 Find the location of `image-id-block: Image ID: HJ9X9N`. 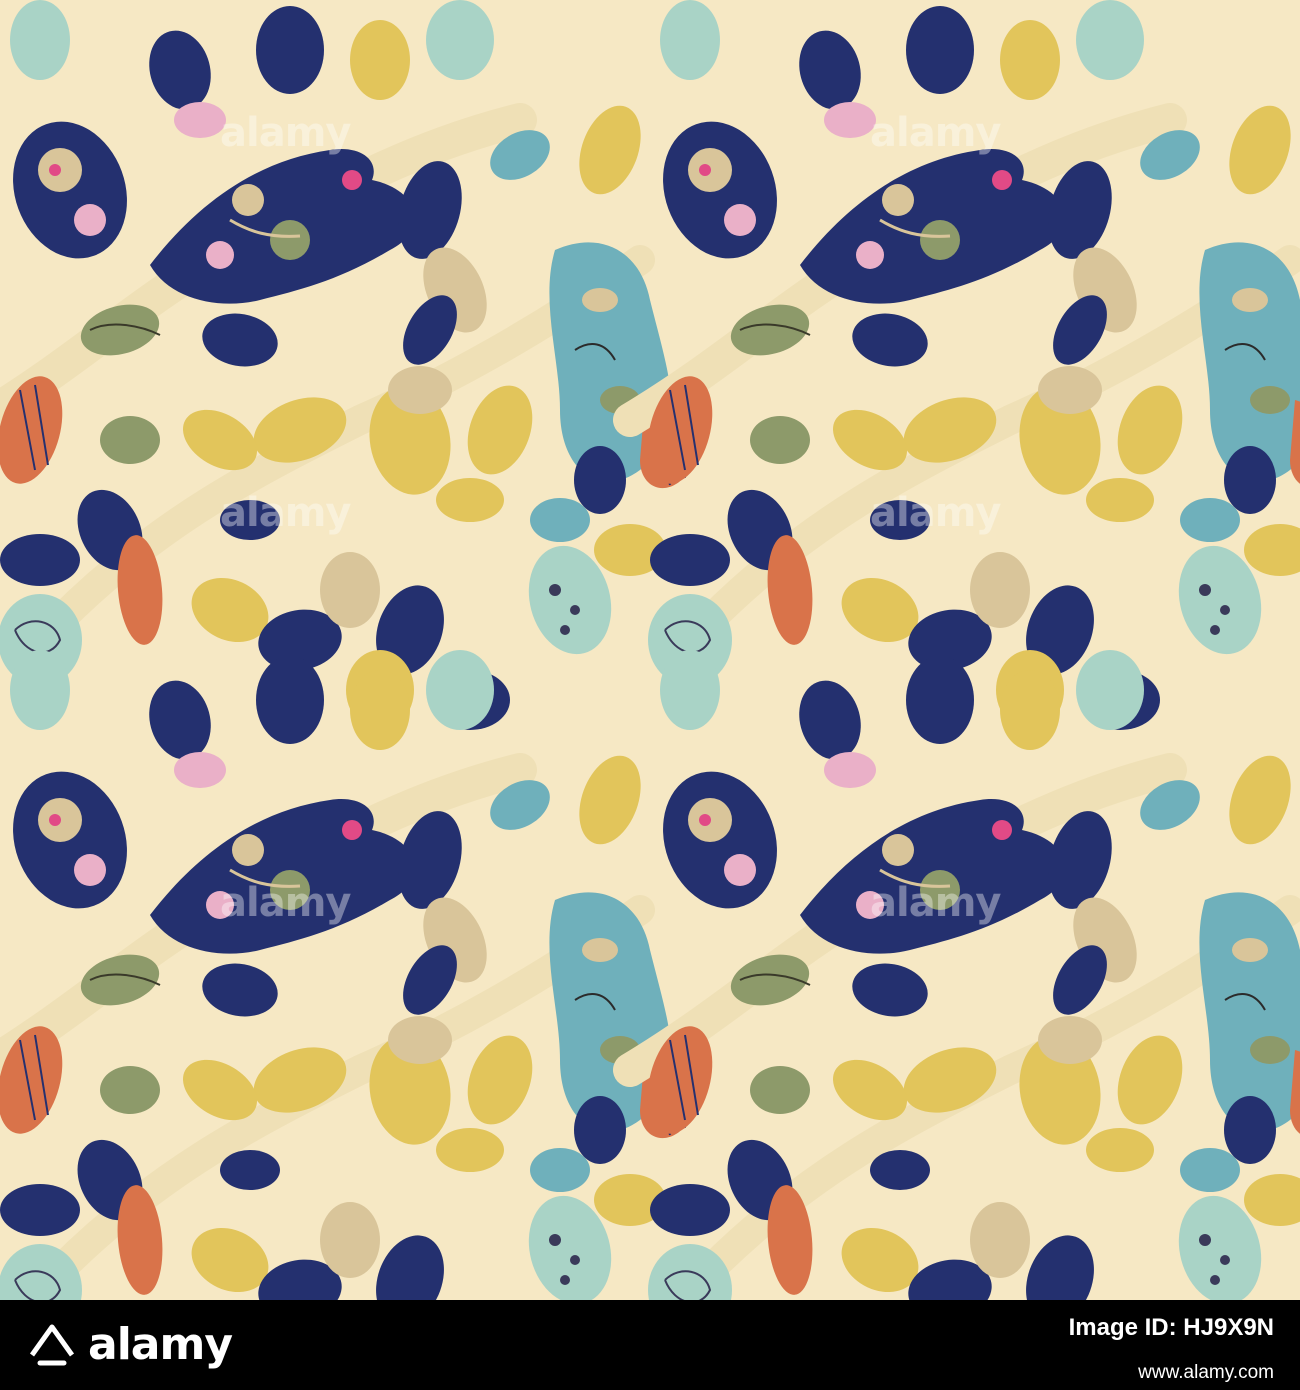

image-id-block: Image ID: HJ9X9N is located at coordinates (1171, 1328).